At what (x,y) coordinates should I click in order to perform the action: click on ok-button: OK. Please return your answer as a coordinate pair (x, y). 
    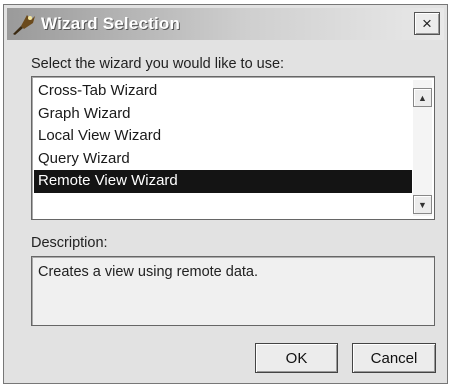
    Looking at the image, I should click on (296, 358).